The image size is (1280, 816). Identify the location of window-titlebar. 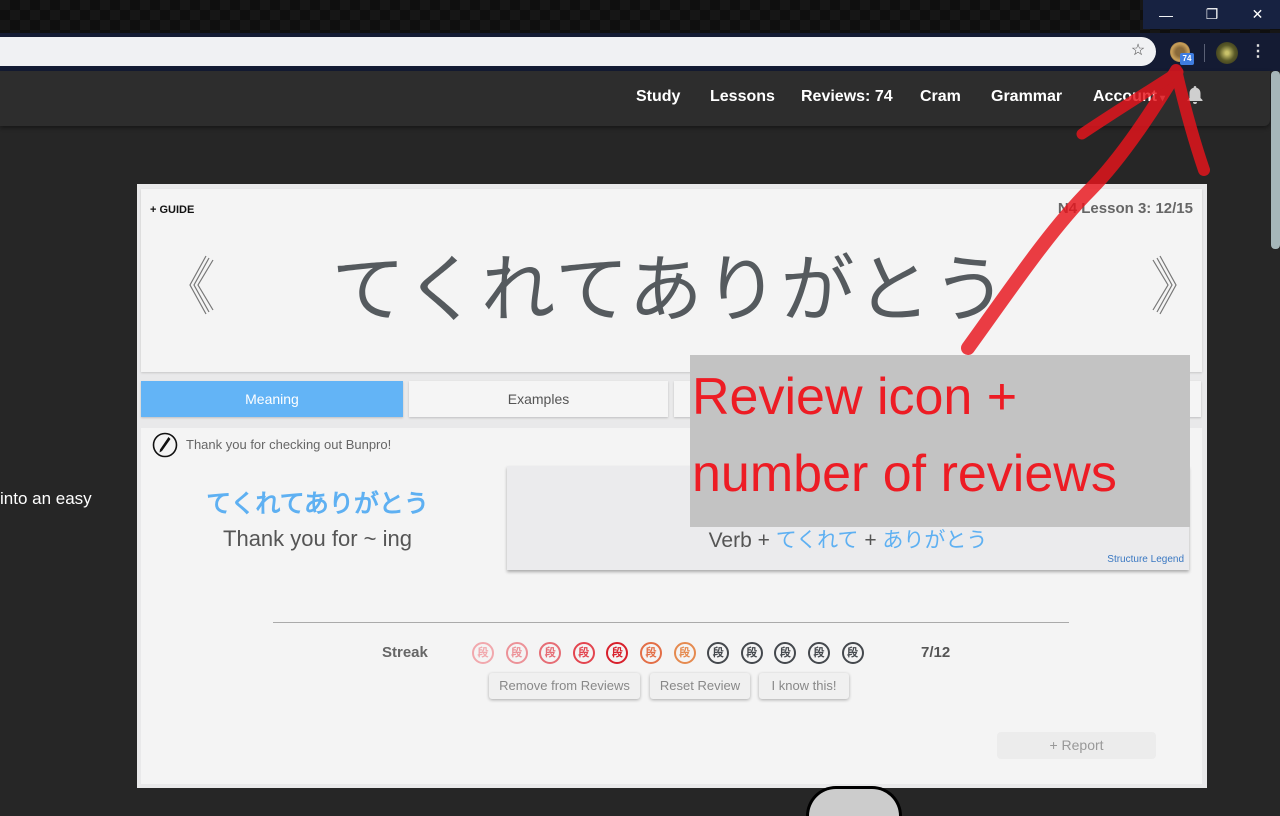
(640, 16).